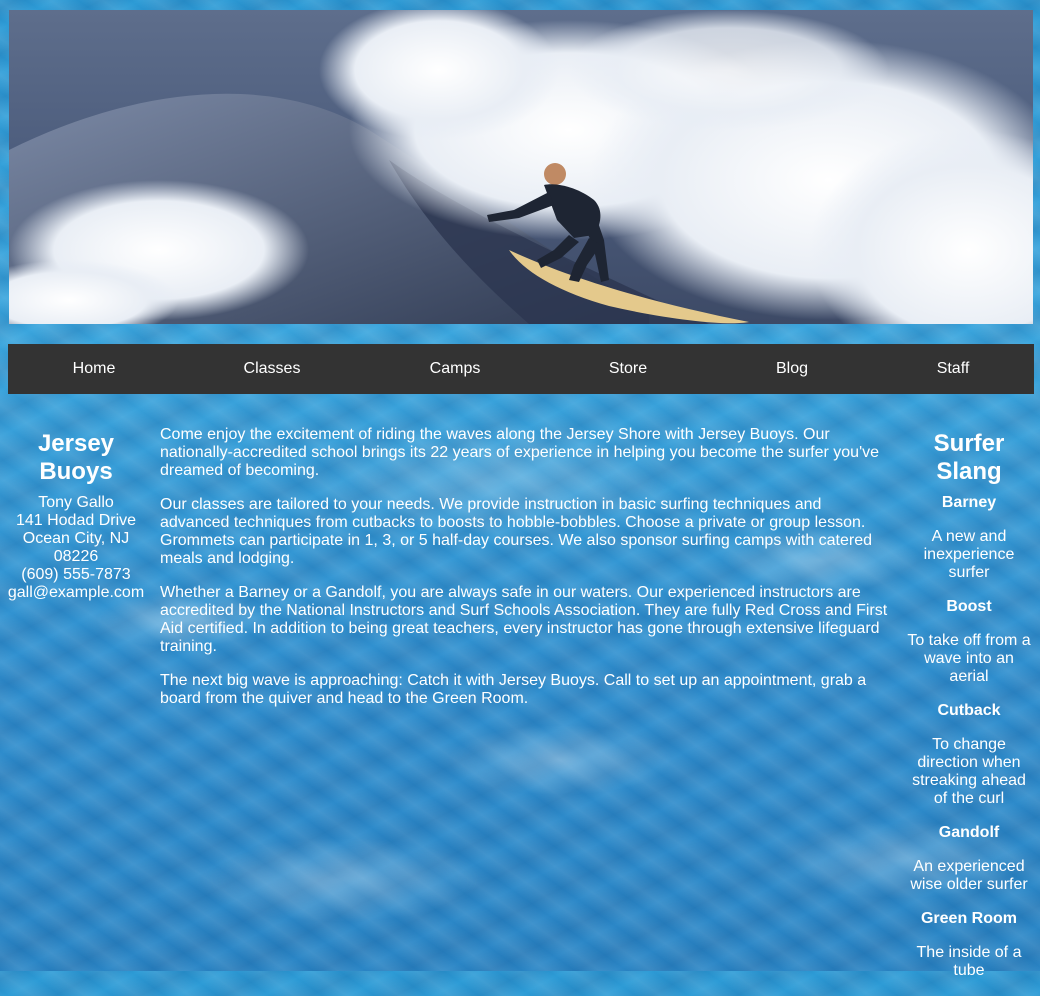 This screenshot has width=1040, height=996. What do you see at coordinates (628, 369) in the screenshot?
I see `nav-store-link: Store` at bounding box center [628, 369].